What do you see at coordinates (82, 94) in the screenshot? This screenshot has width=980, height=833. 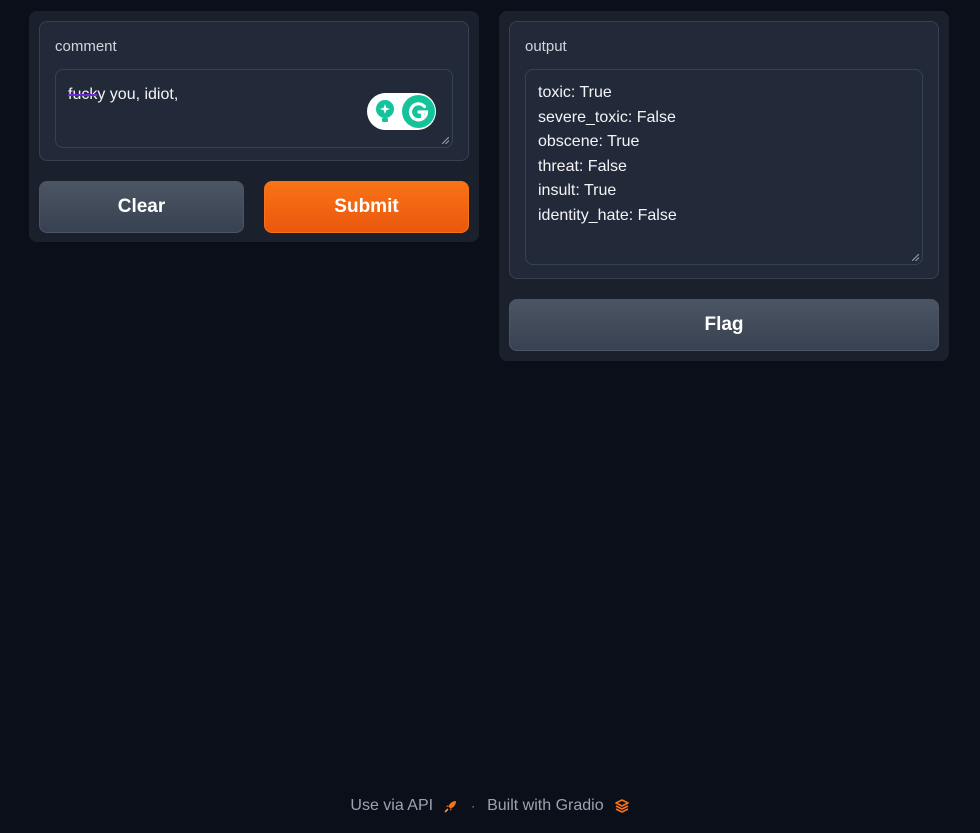 I see `misspelled-word: fuck` at bounding box center [82, 94].